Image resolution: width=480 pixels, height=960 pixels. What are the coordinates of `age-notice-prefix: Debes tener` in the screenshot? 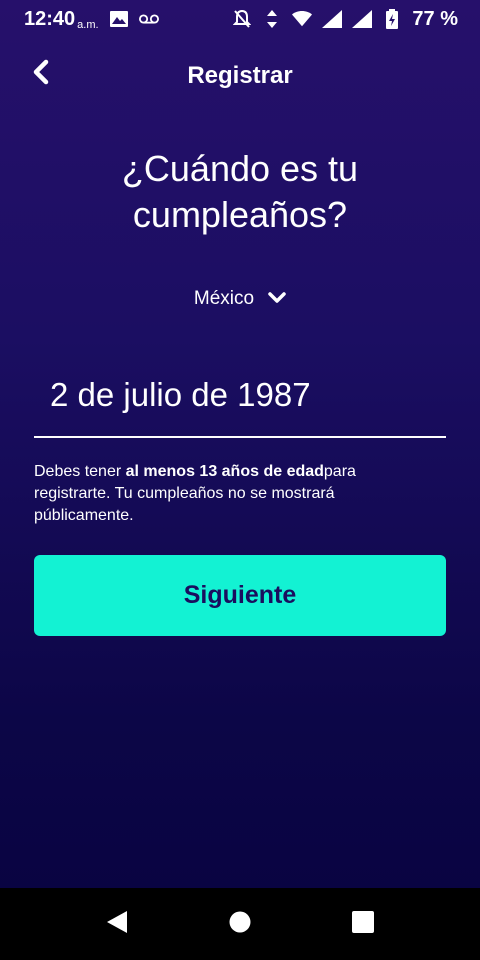 It's located at (80, 471).